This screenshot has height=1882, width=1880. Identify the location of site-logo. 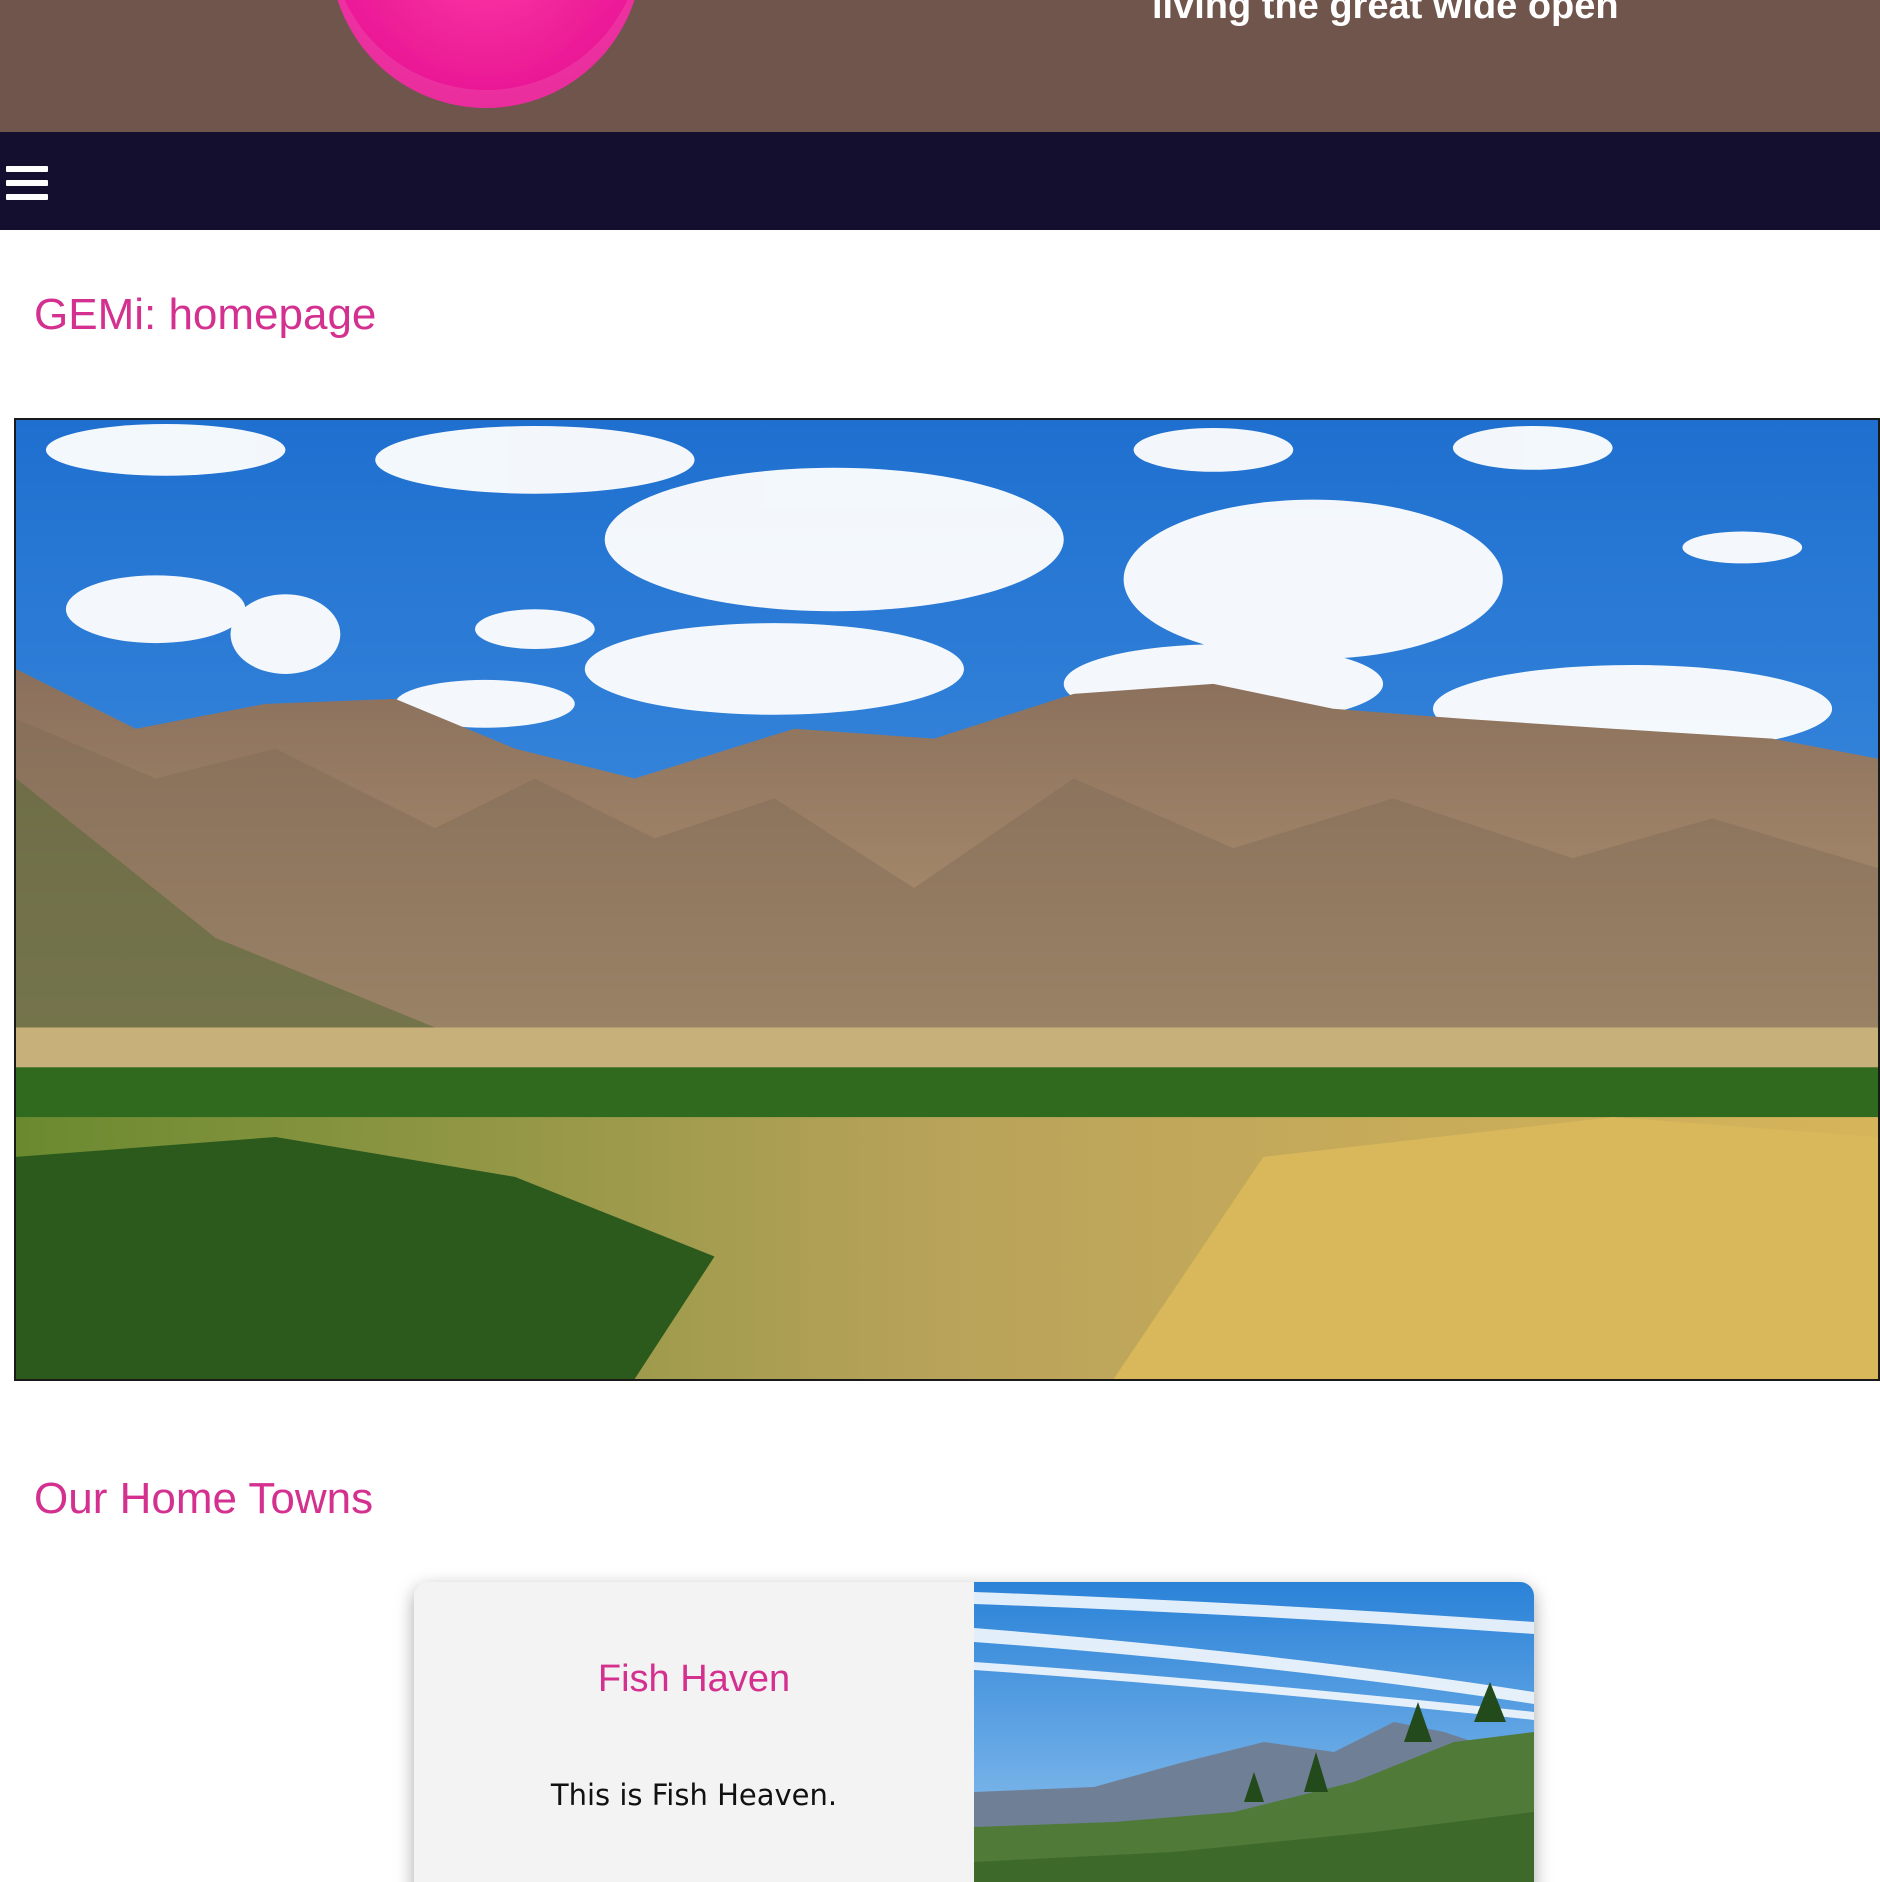
(486, 54).